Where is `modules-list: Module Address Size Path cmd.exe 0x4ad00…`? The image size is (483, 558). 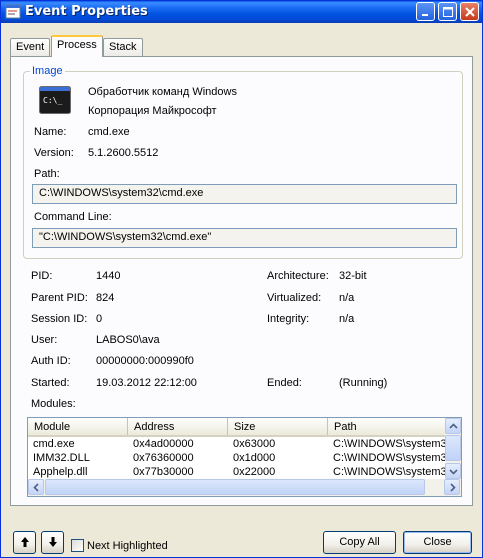
modules-list: Module Address Size Path cmd.exe 0x4ad00… is located at coordinates (244, 457).